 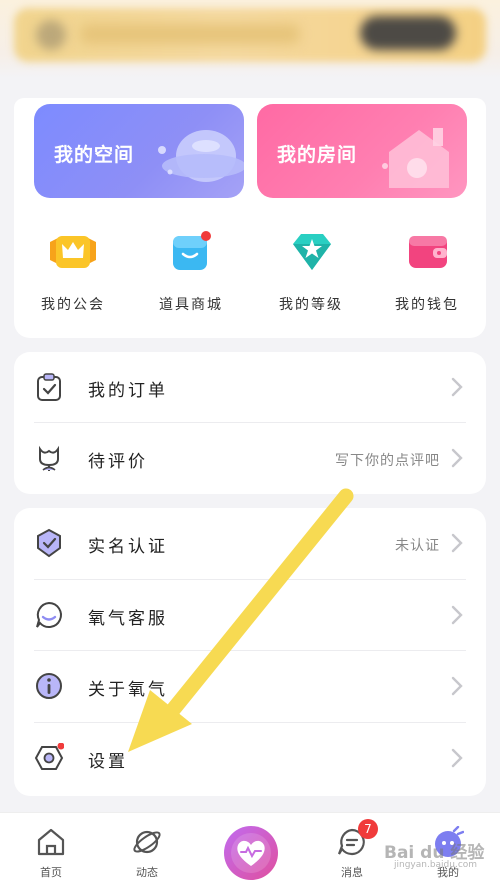 What do you see at coordinates (139, 151) in the screenshot?
I see `my-space-tile: 我的空间` at bounding box center [139, 151].